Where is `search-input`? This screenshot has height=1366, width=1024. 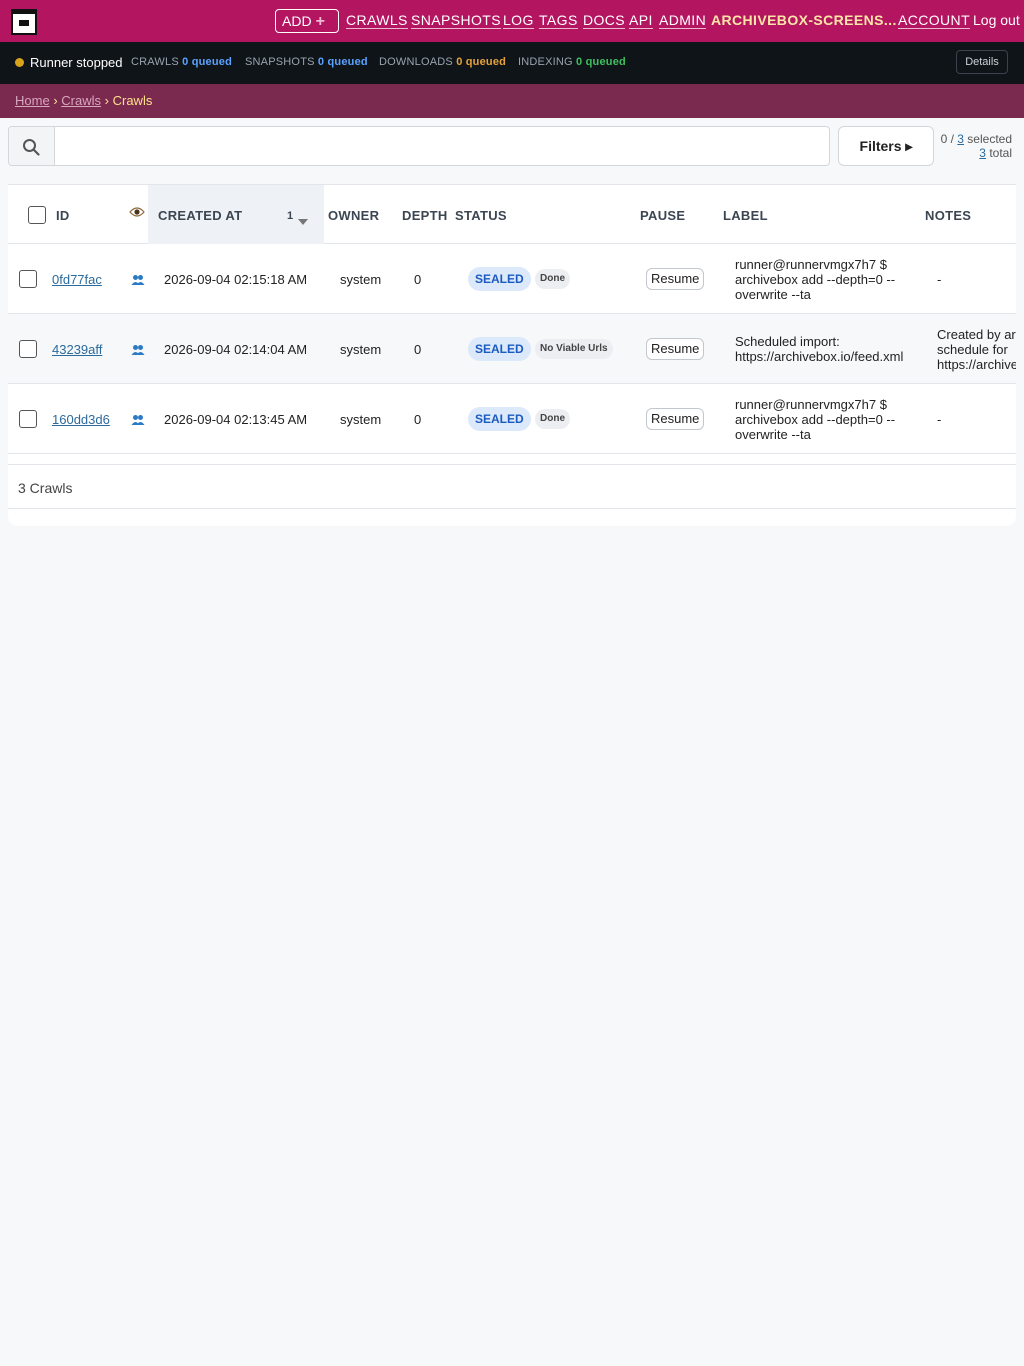
search-input is located at coordinates (419, 146).